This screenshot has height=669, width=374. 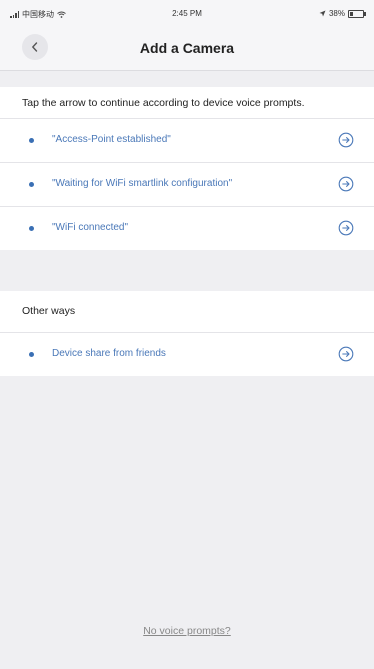 I want to click on other-ways-header: Other ways, so click(x=49, y=311).